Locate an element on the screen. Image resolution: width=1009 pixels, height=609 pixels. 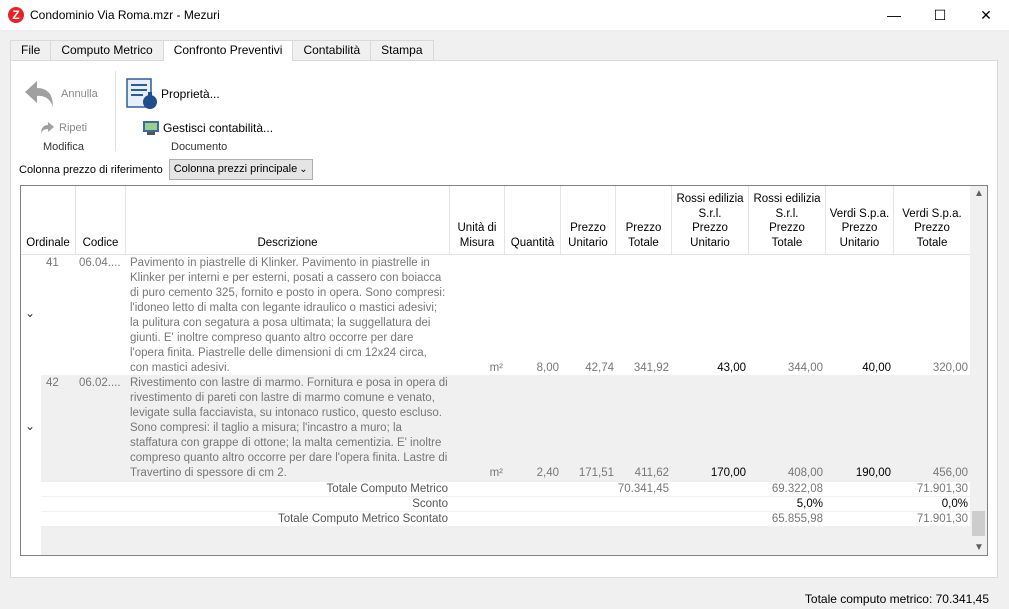
empty-row is located at coordinates (505, 541).